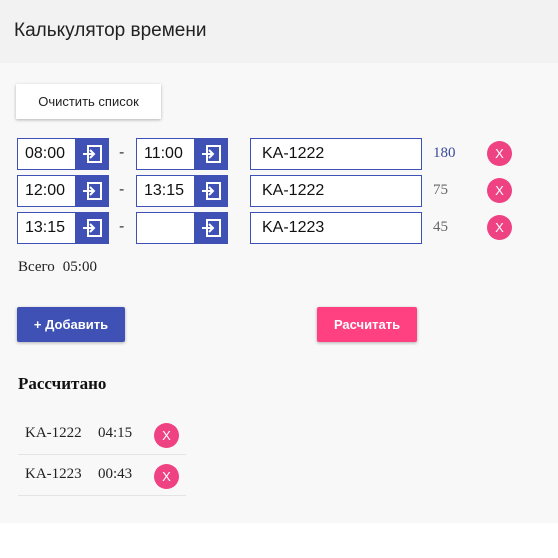  I want to click on total-label: Всего, so click(36, 267).